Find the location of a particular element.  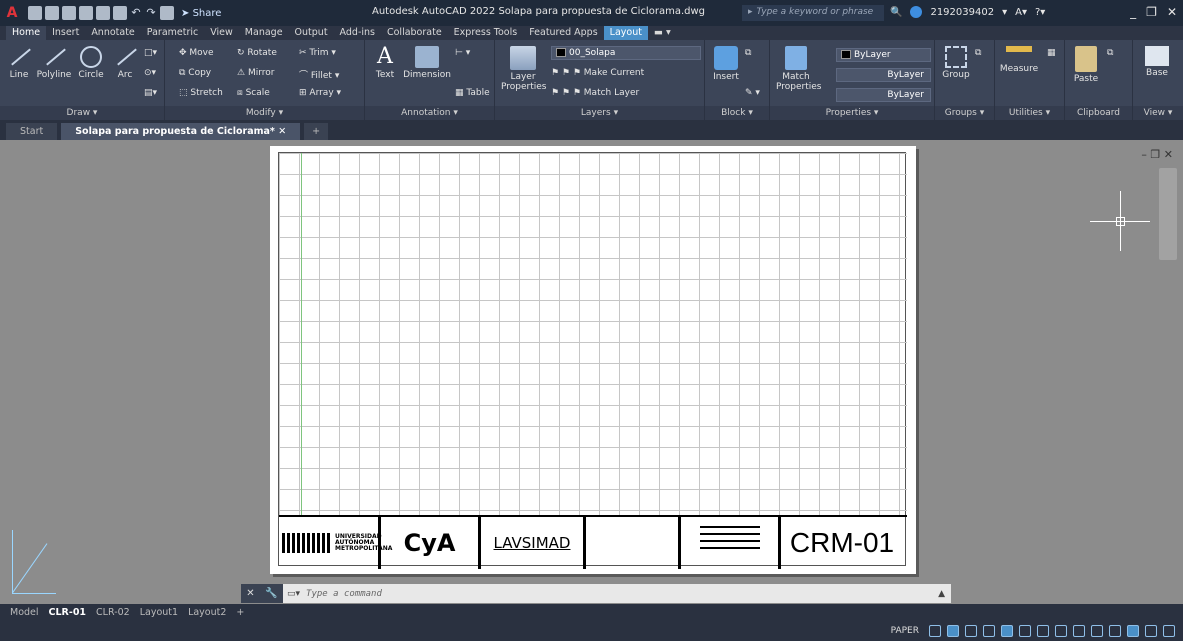

command-expand-icon: ▲ is located at coordinates (944, 594).